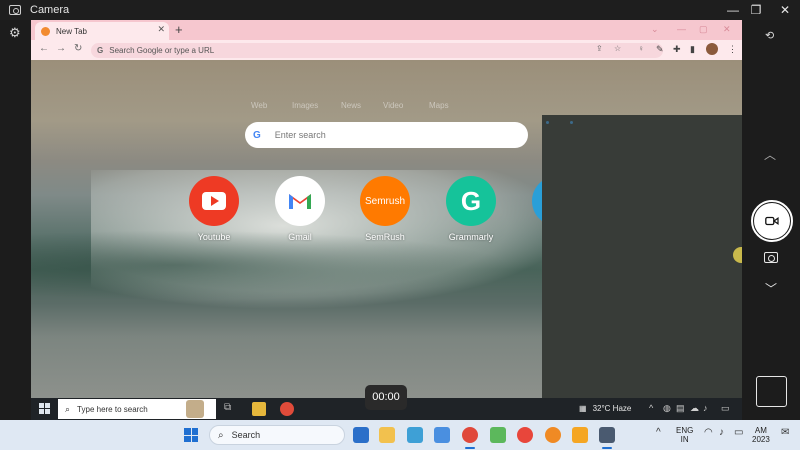 Image resolution: width=800 pixels, height=450 pixels. Describe the element at coordinates (393, 105) in the screenshot. I see `search-link-video: Video` at that location.